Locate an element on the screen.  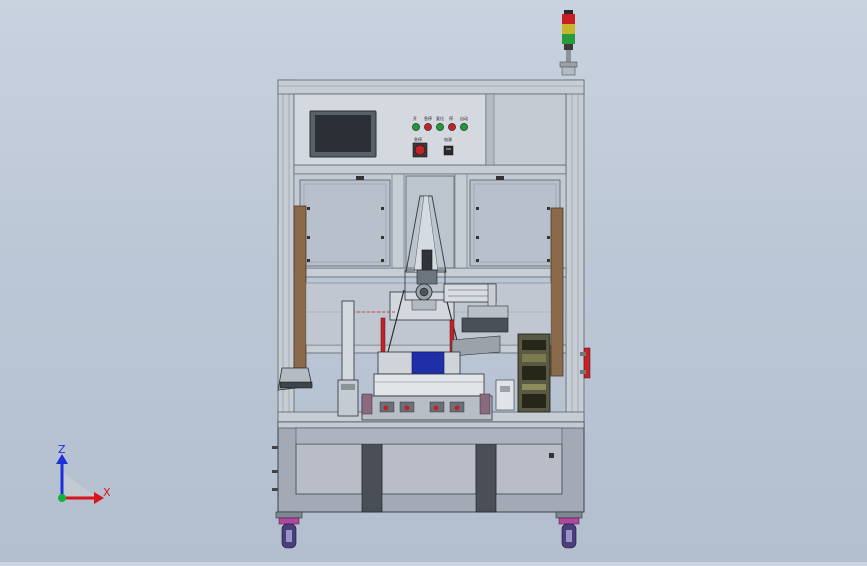
cabinet-door-right is located at coordinates (529, 469).